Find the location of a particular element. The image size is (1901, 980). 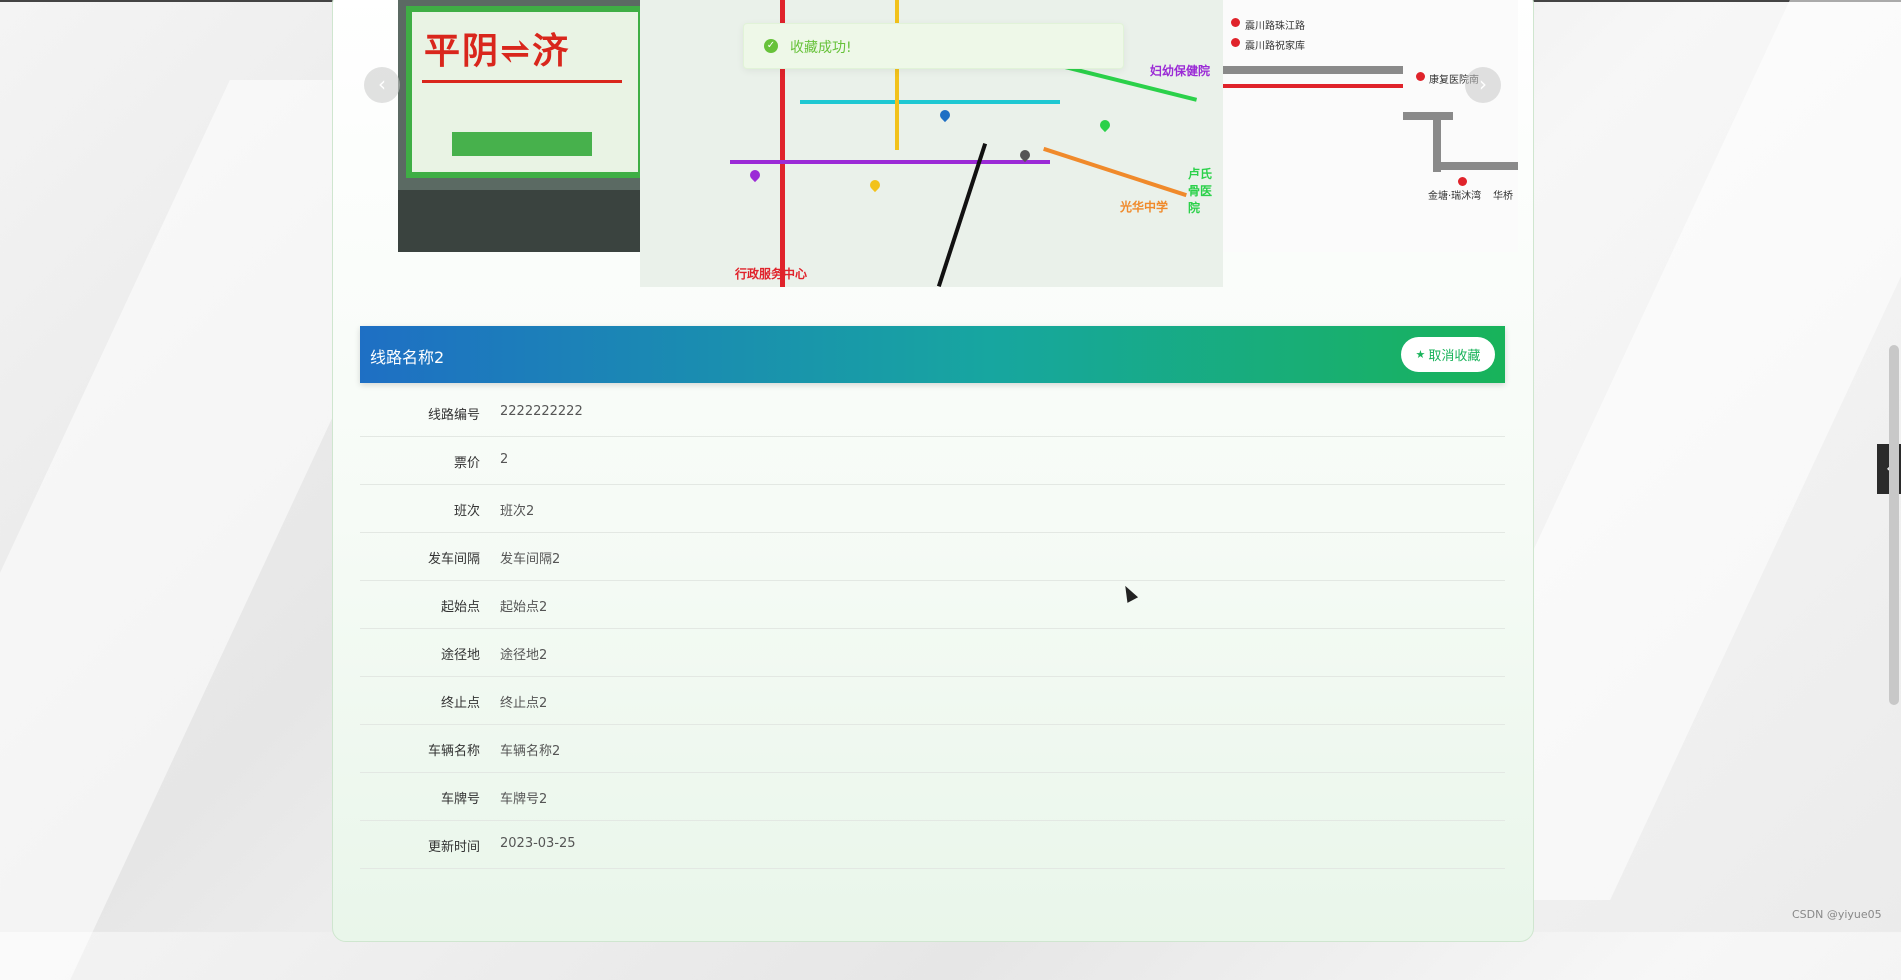

field-label: 更新时间 is located at coordinates (453, 847).